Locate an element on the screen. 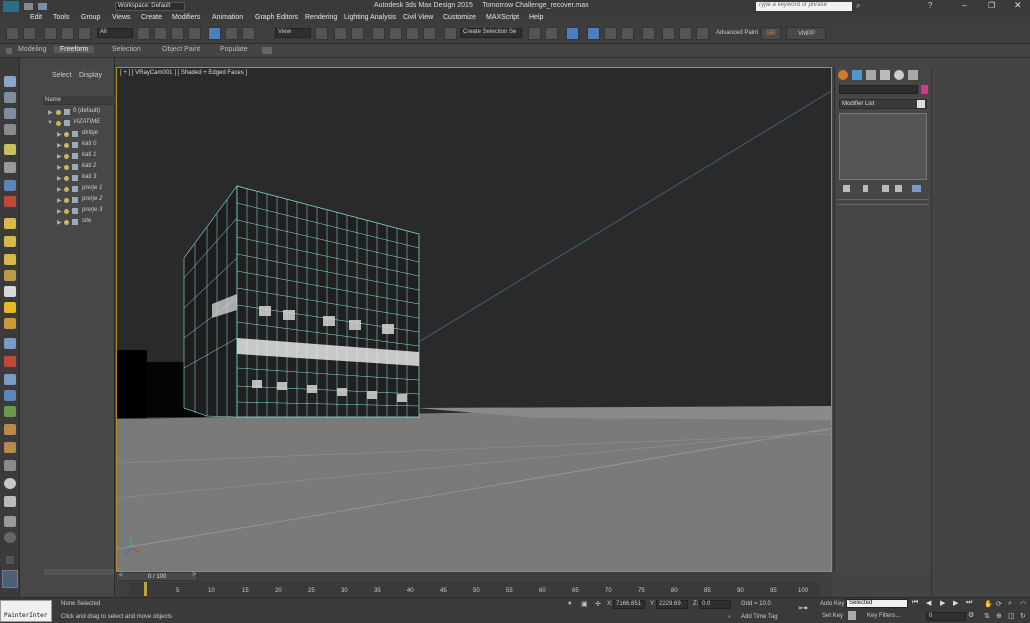  tab-object-paint: Object Paint is located at coordinates (181, 49).